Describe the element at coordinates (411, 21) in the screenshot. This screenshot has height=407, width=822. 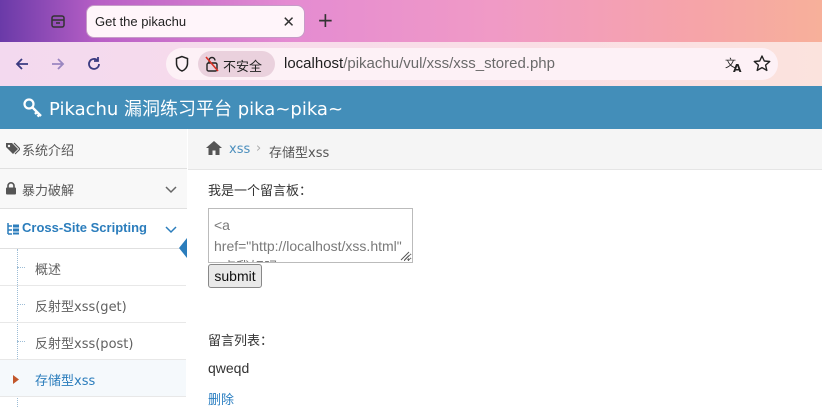
I see `browser-tabstrip: Get the pikachu ✕ +` at that location.